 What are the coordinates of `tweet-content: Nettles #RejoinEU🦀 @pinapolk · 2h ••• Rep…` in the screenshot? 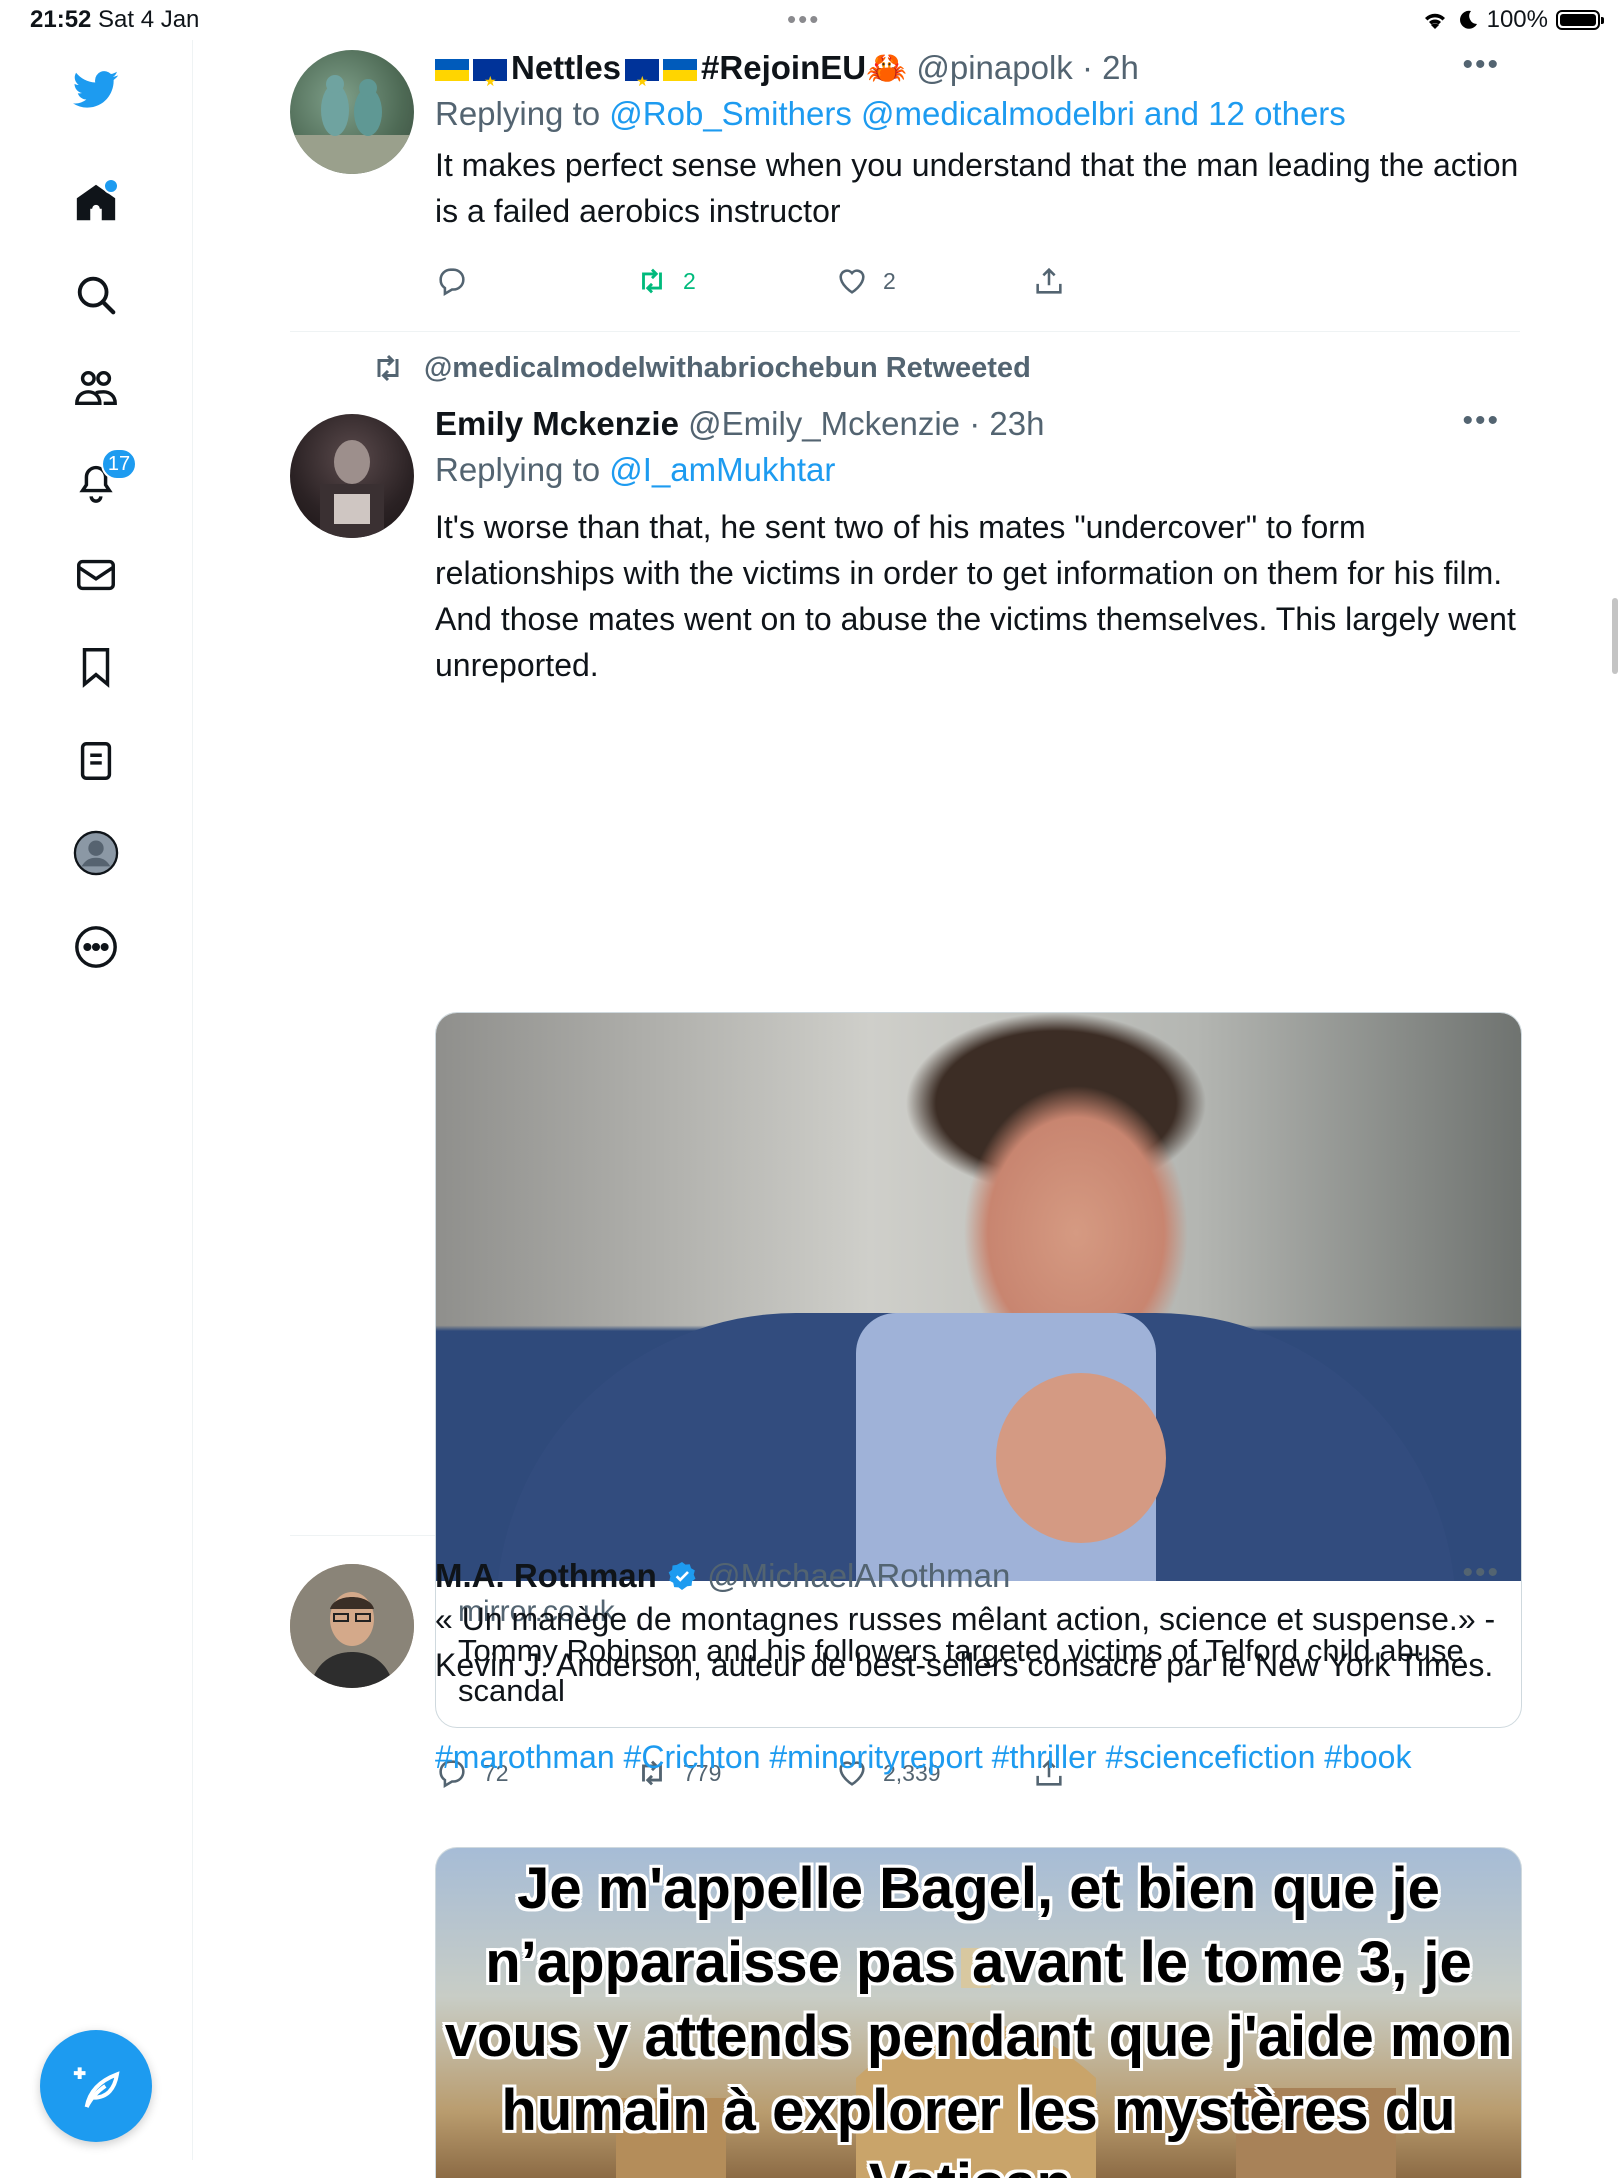 It's located at (977, 141).